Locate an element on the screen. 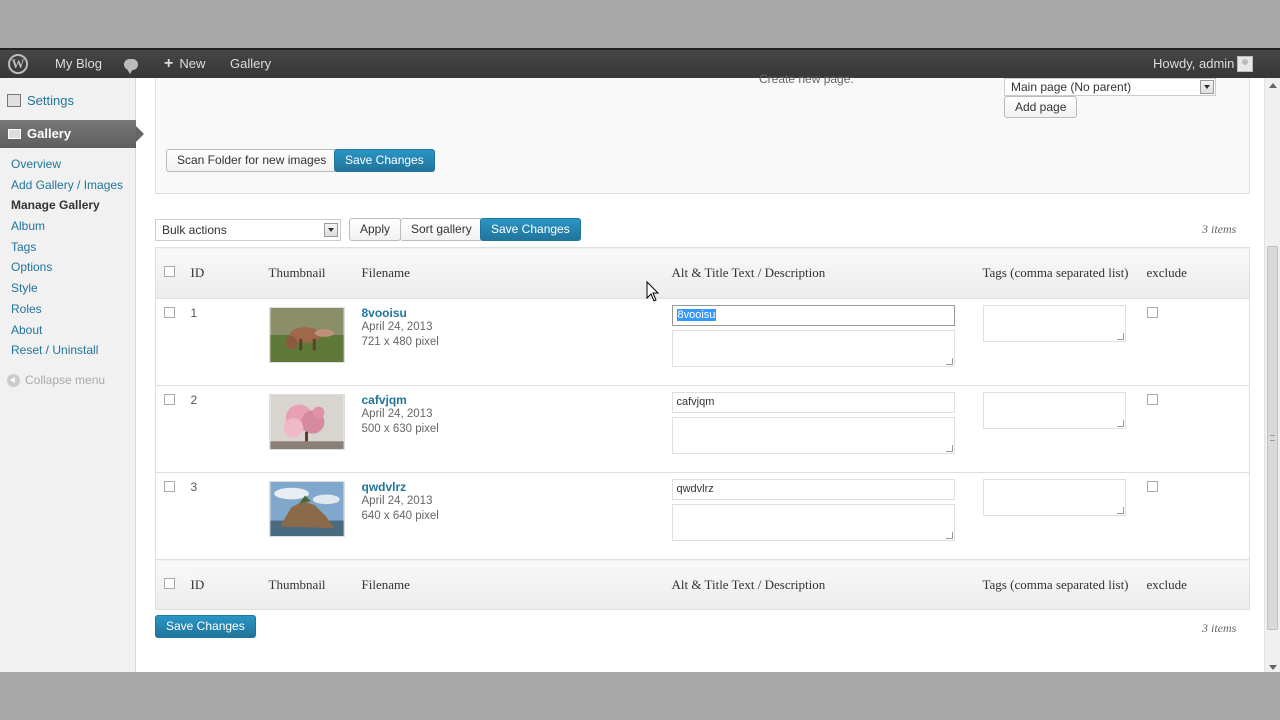  scrollbar-thumb is located at coordinates (1272, 438).